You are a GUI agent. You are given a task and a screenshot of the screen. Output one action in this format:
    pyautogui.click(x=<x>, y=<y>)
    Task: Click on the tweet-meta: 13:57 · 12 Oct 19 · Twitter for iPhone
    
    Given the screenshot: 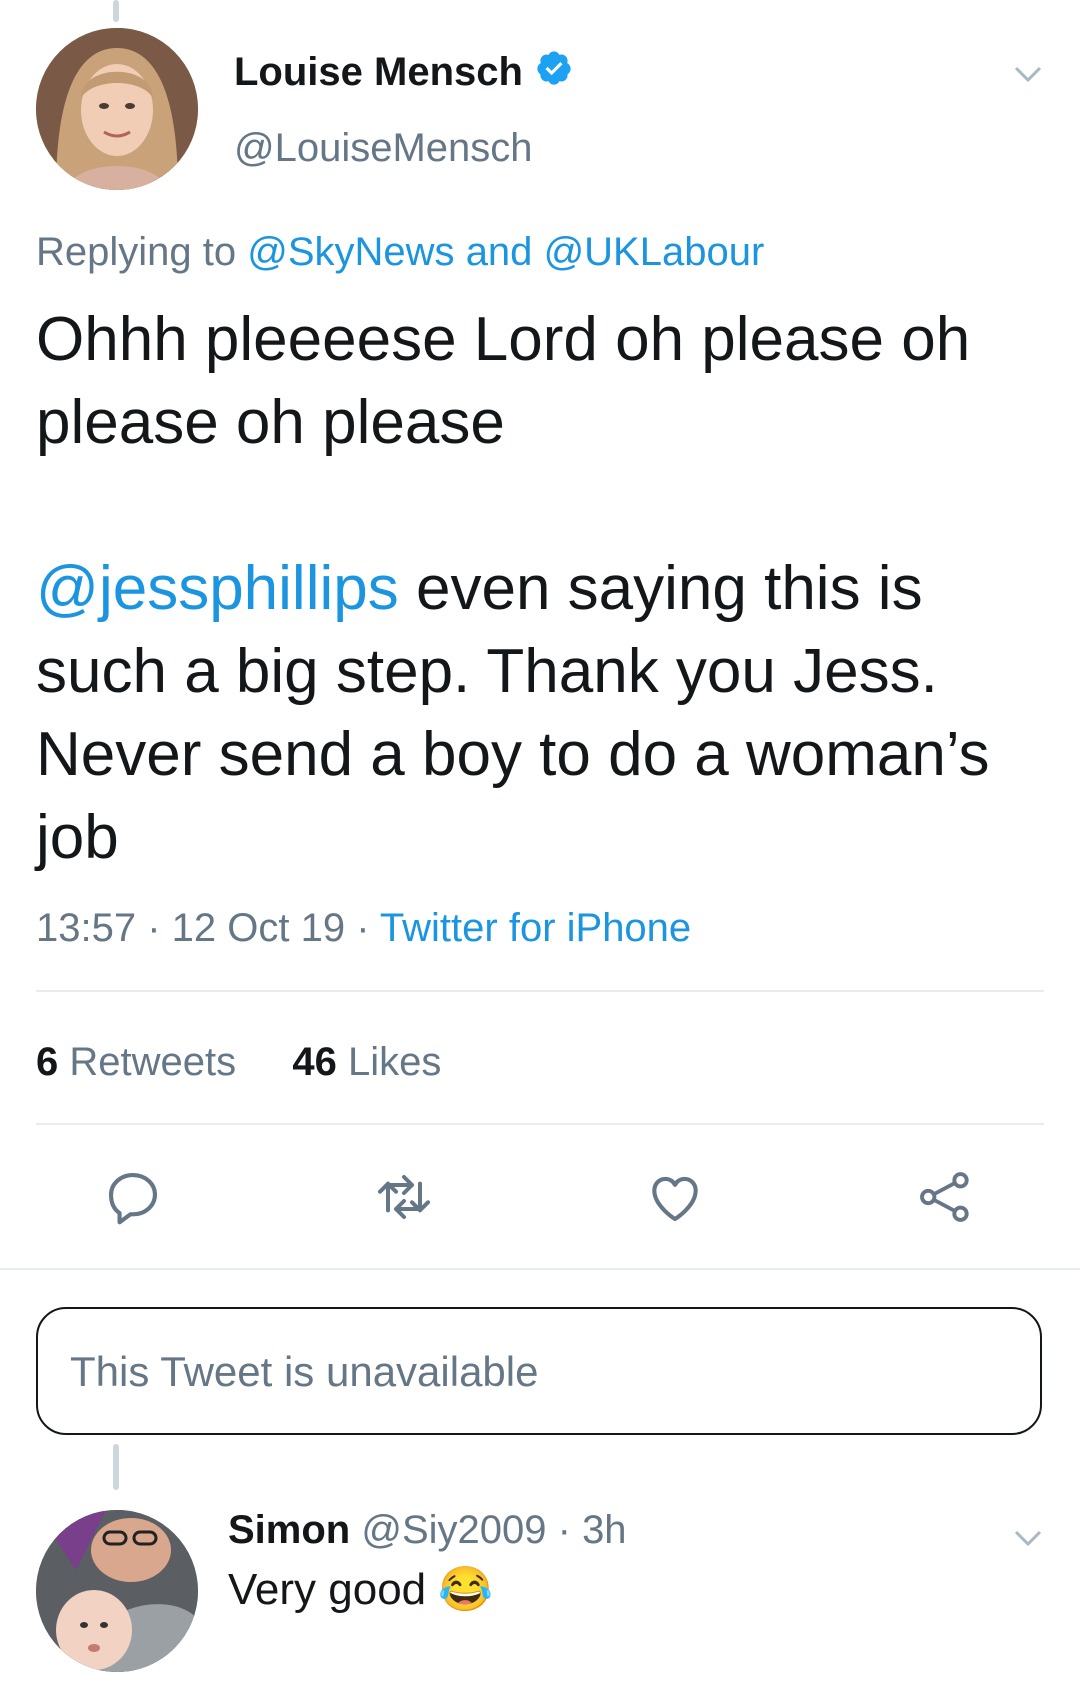 What is the action you would take?
    pyautogui.click(x=364, y=928)
    